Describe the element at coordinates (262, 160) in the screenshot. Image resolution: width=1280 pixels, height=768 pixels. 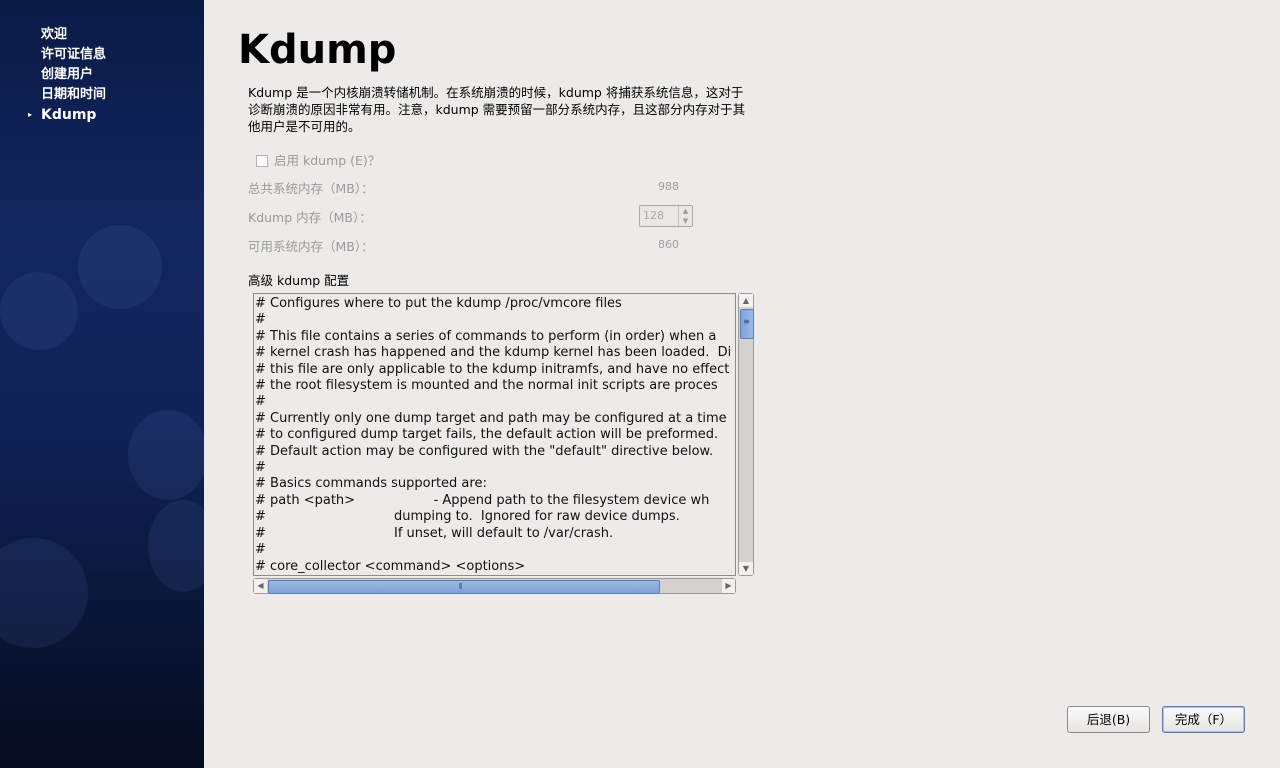
I see `enable-kdump-checkbox` at that location.